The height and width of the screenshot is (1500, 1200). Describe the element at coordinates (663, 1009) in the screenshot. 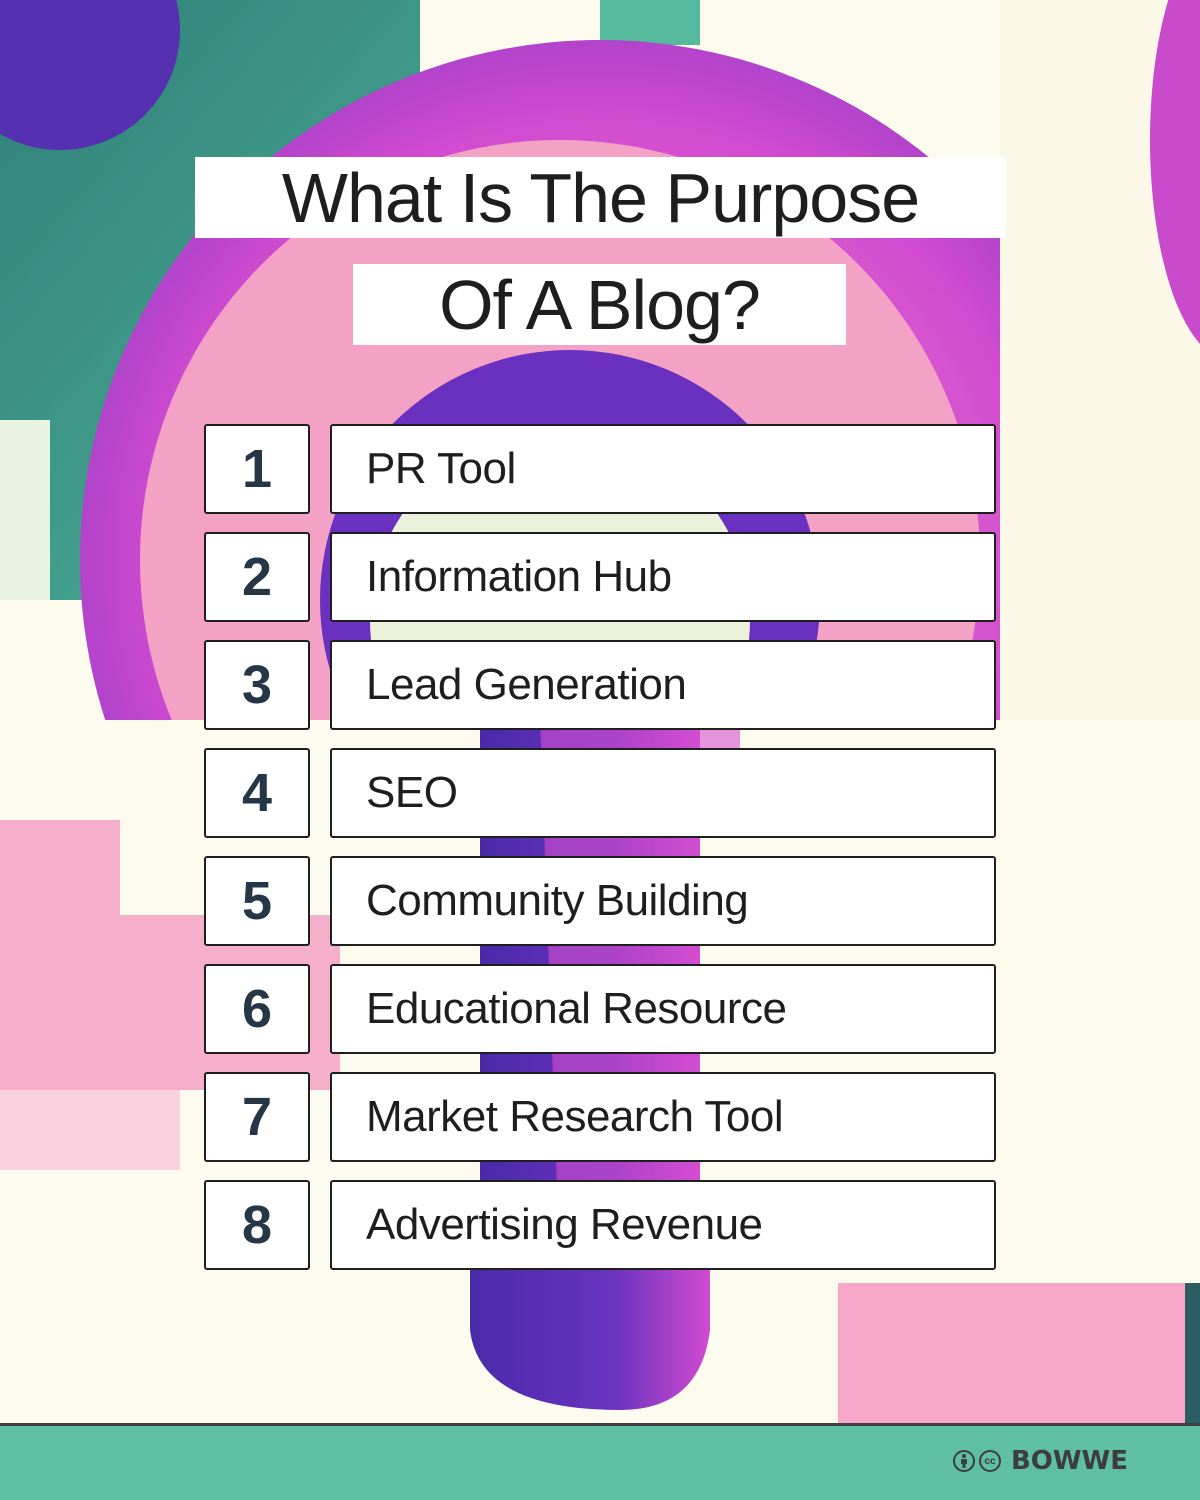

I see `item-label: Educational Resource` at that location.